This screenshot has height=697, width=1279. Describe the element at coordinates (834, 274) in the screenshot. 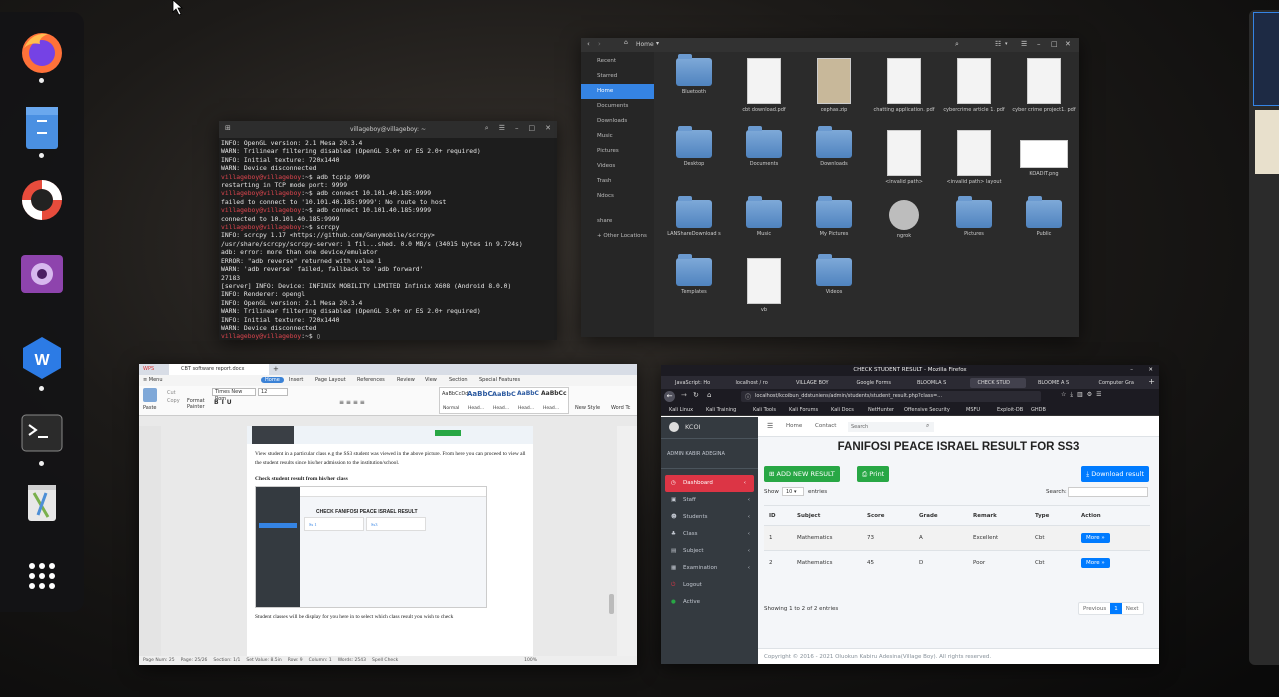

I see `file-item: Videos` at that location.